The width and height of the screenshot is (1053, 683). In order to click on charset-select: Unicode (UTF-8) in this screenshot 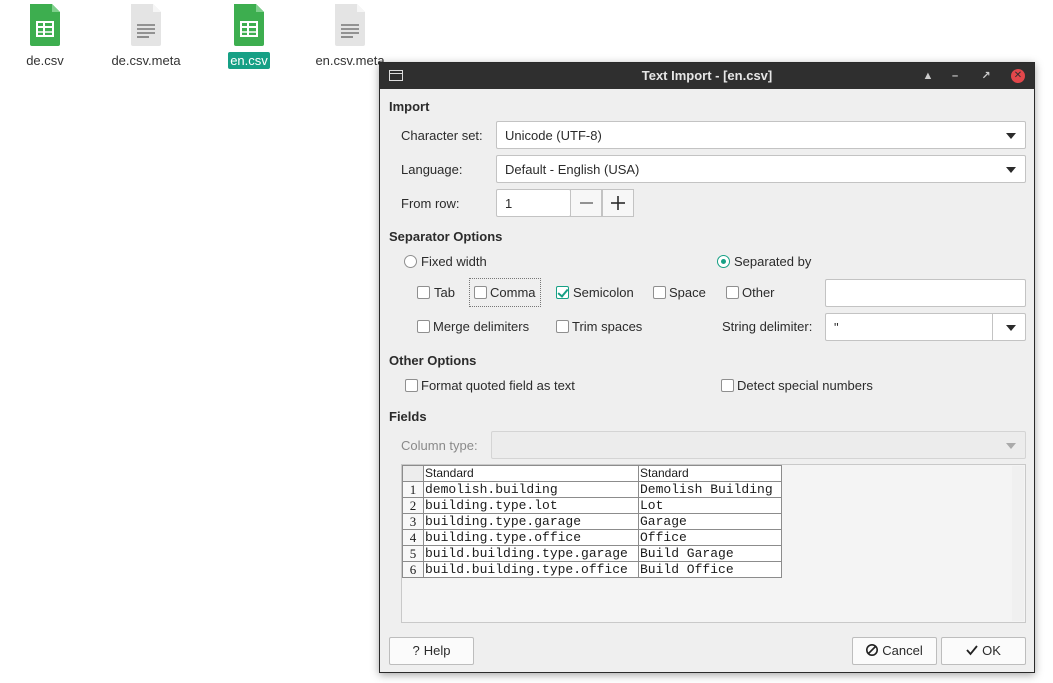, I will do `click(761, 135)`.